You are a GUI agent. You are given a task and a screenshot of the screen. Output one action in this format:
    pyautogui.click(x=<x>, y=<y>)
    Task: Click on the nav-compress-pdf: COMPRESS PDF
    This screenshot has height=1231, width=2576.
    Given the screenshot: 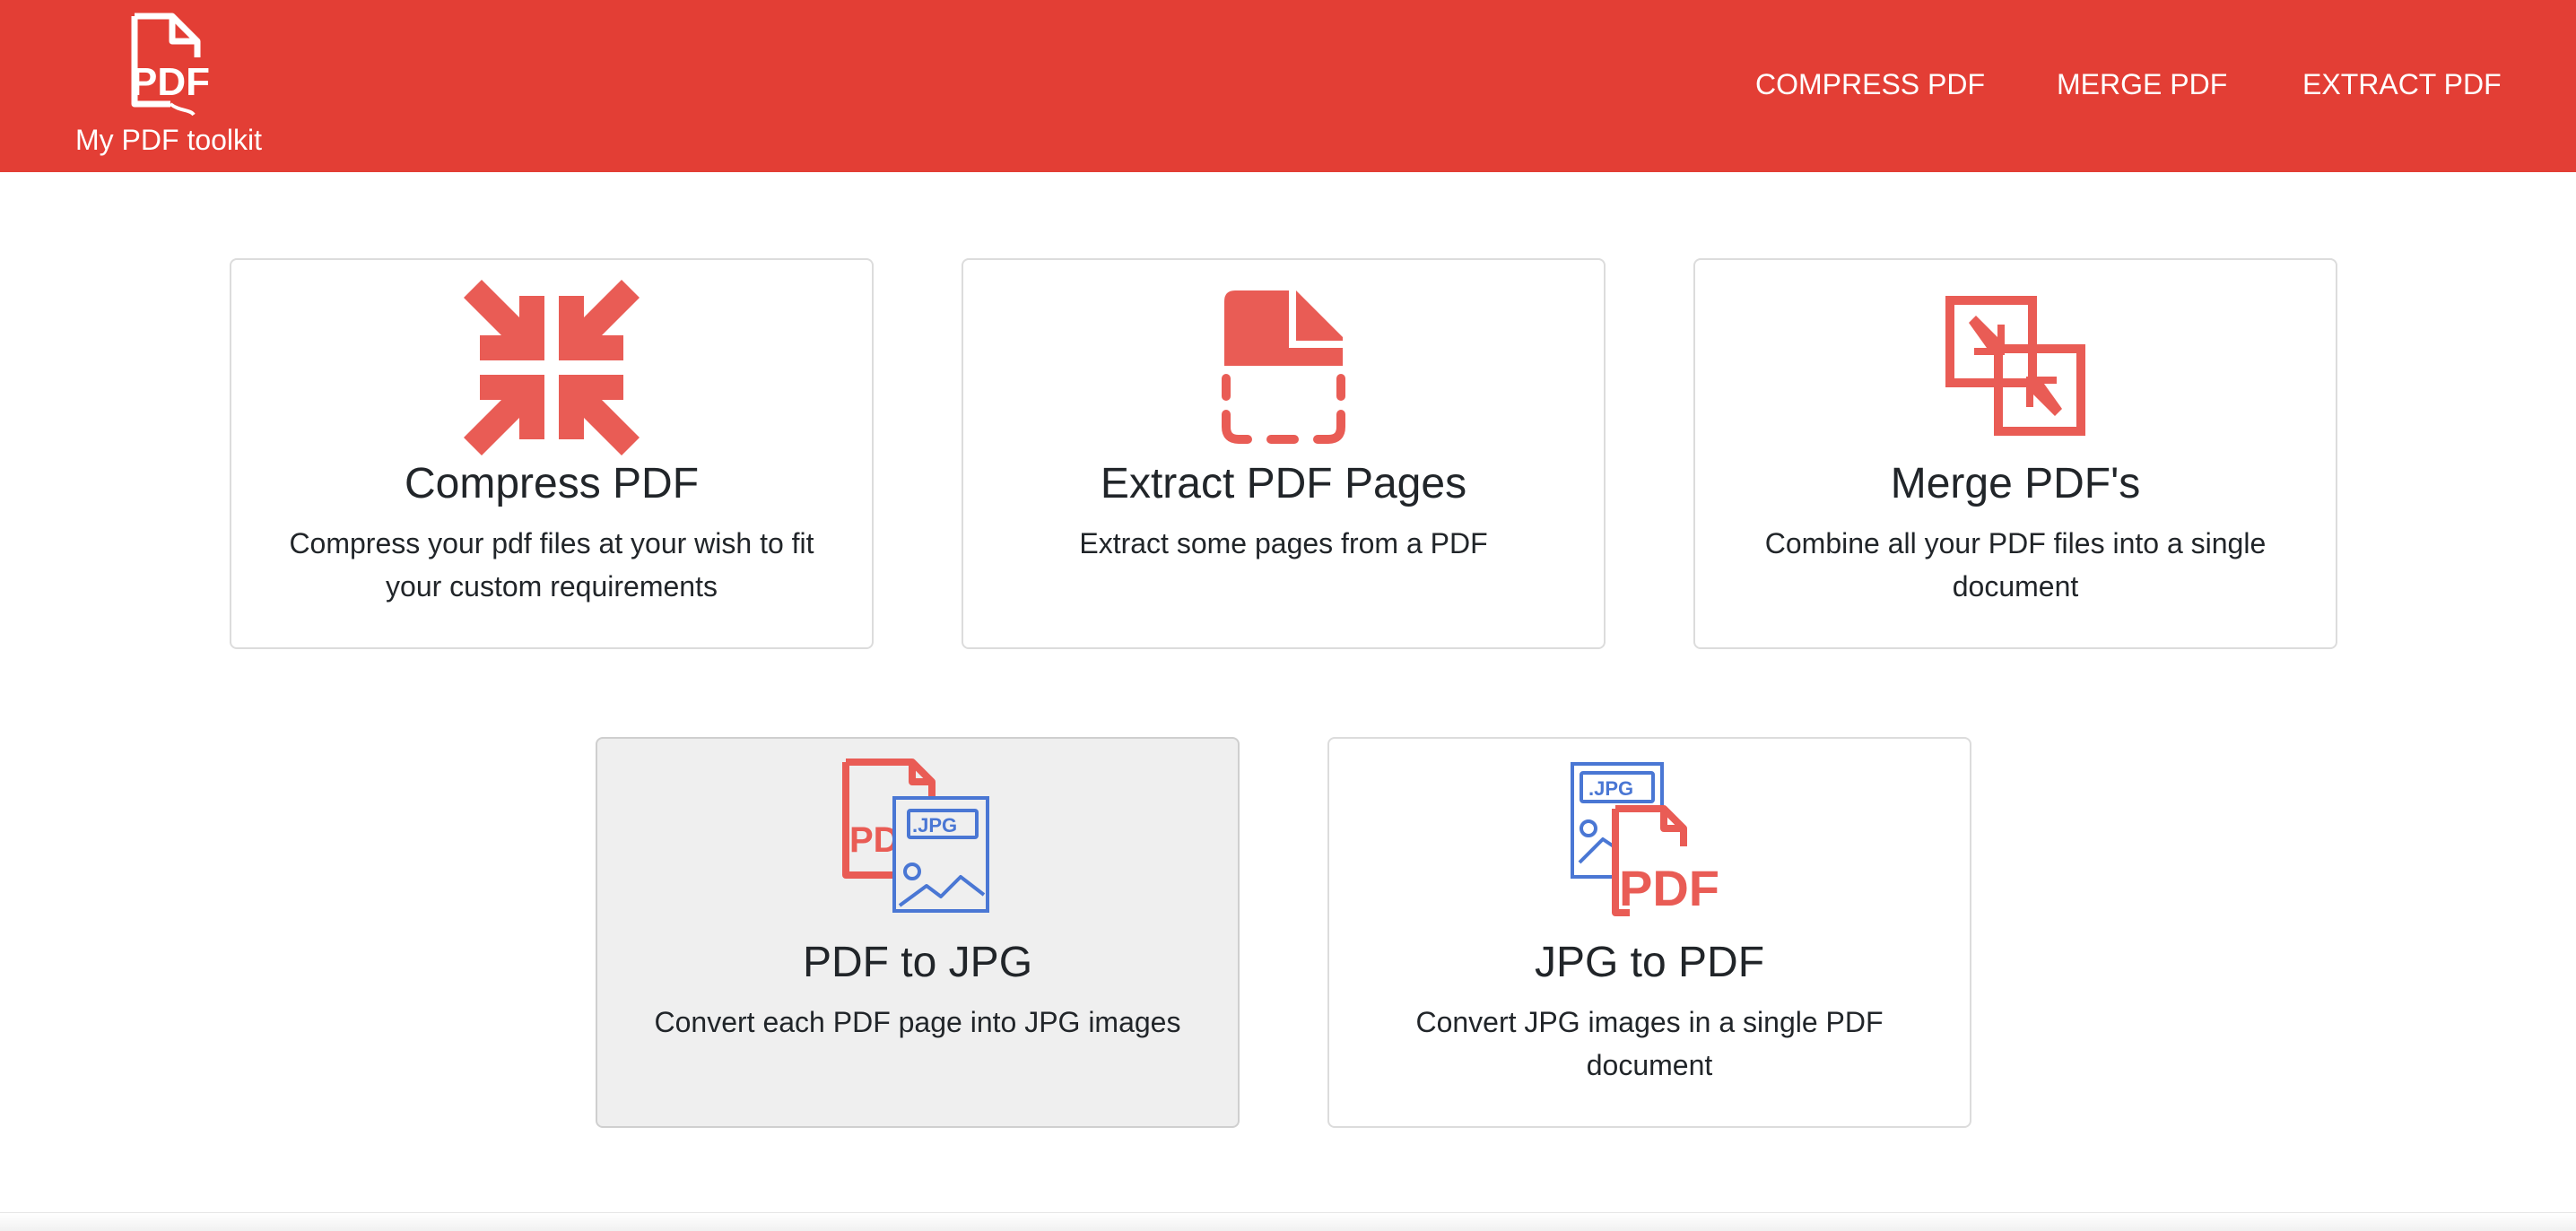 What is the action you would take?
    pyautogui.click(x=1870, y=84)
    